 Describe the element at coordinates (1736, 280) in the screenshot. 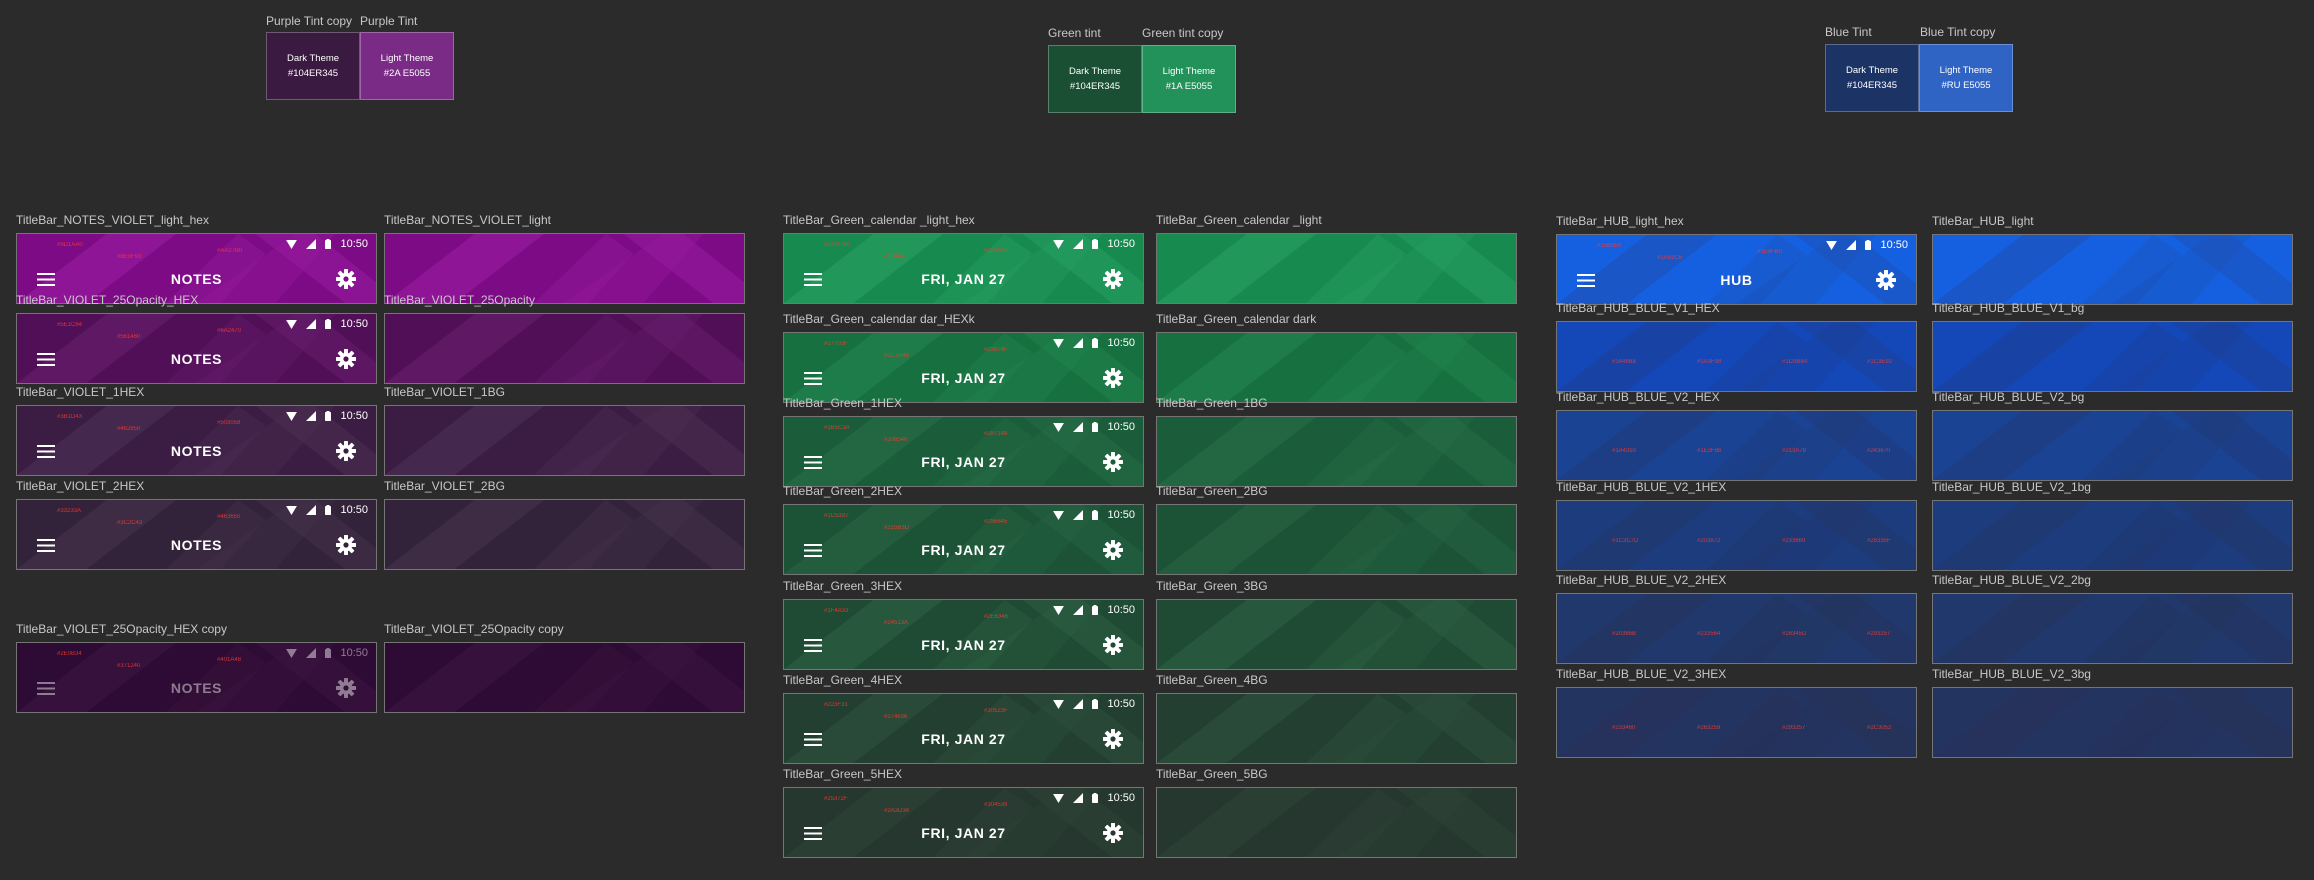

I see `titlebar-title: HUB` at that location.